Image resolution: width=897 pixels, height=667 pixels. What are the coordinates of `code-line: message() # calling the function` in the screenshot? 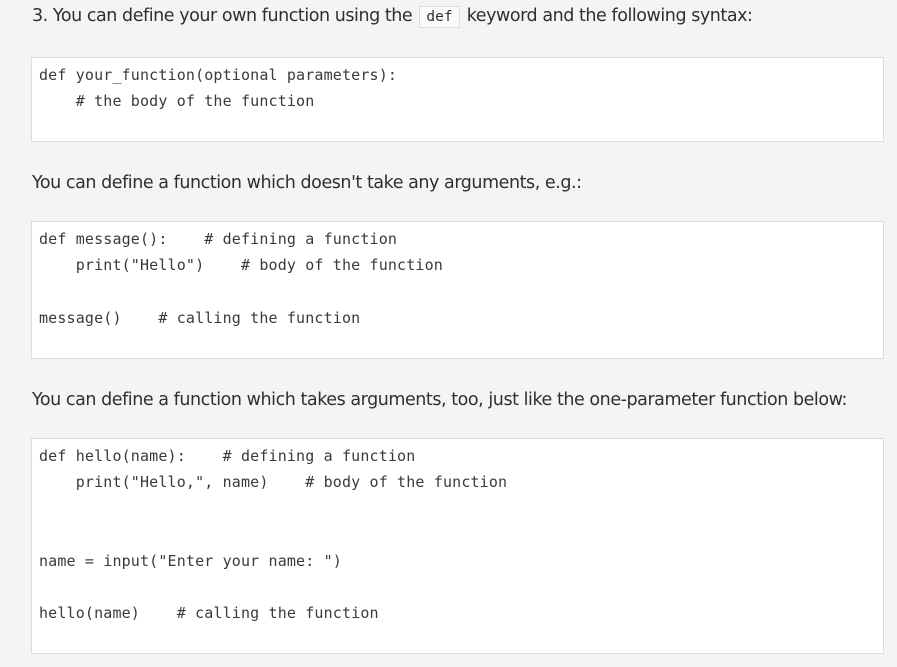 It's located at (200, 318).